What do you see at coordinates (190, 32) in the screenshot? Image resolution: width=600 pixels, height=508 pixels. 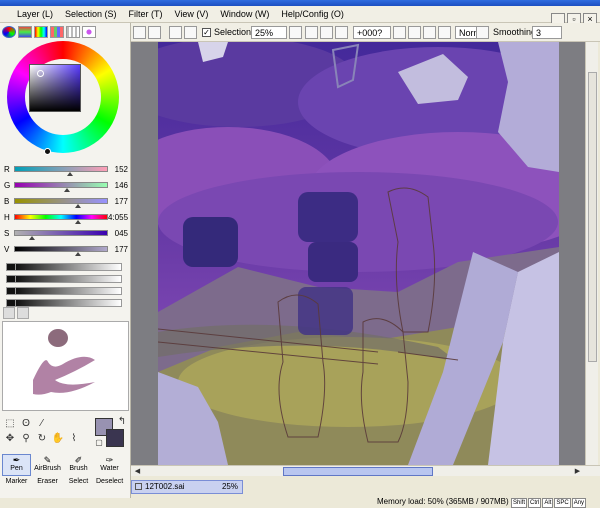 I see `invert-selection-icon` at bounding box center [190, 32].